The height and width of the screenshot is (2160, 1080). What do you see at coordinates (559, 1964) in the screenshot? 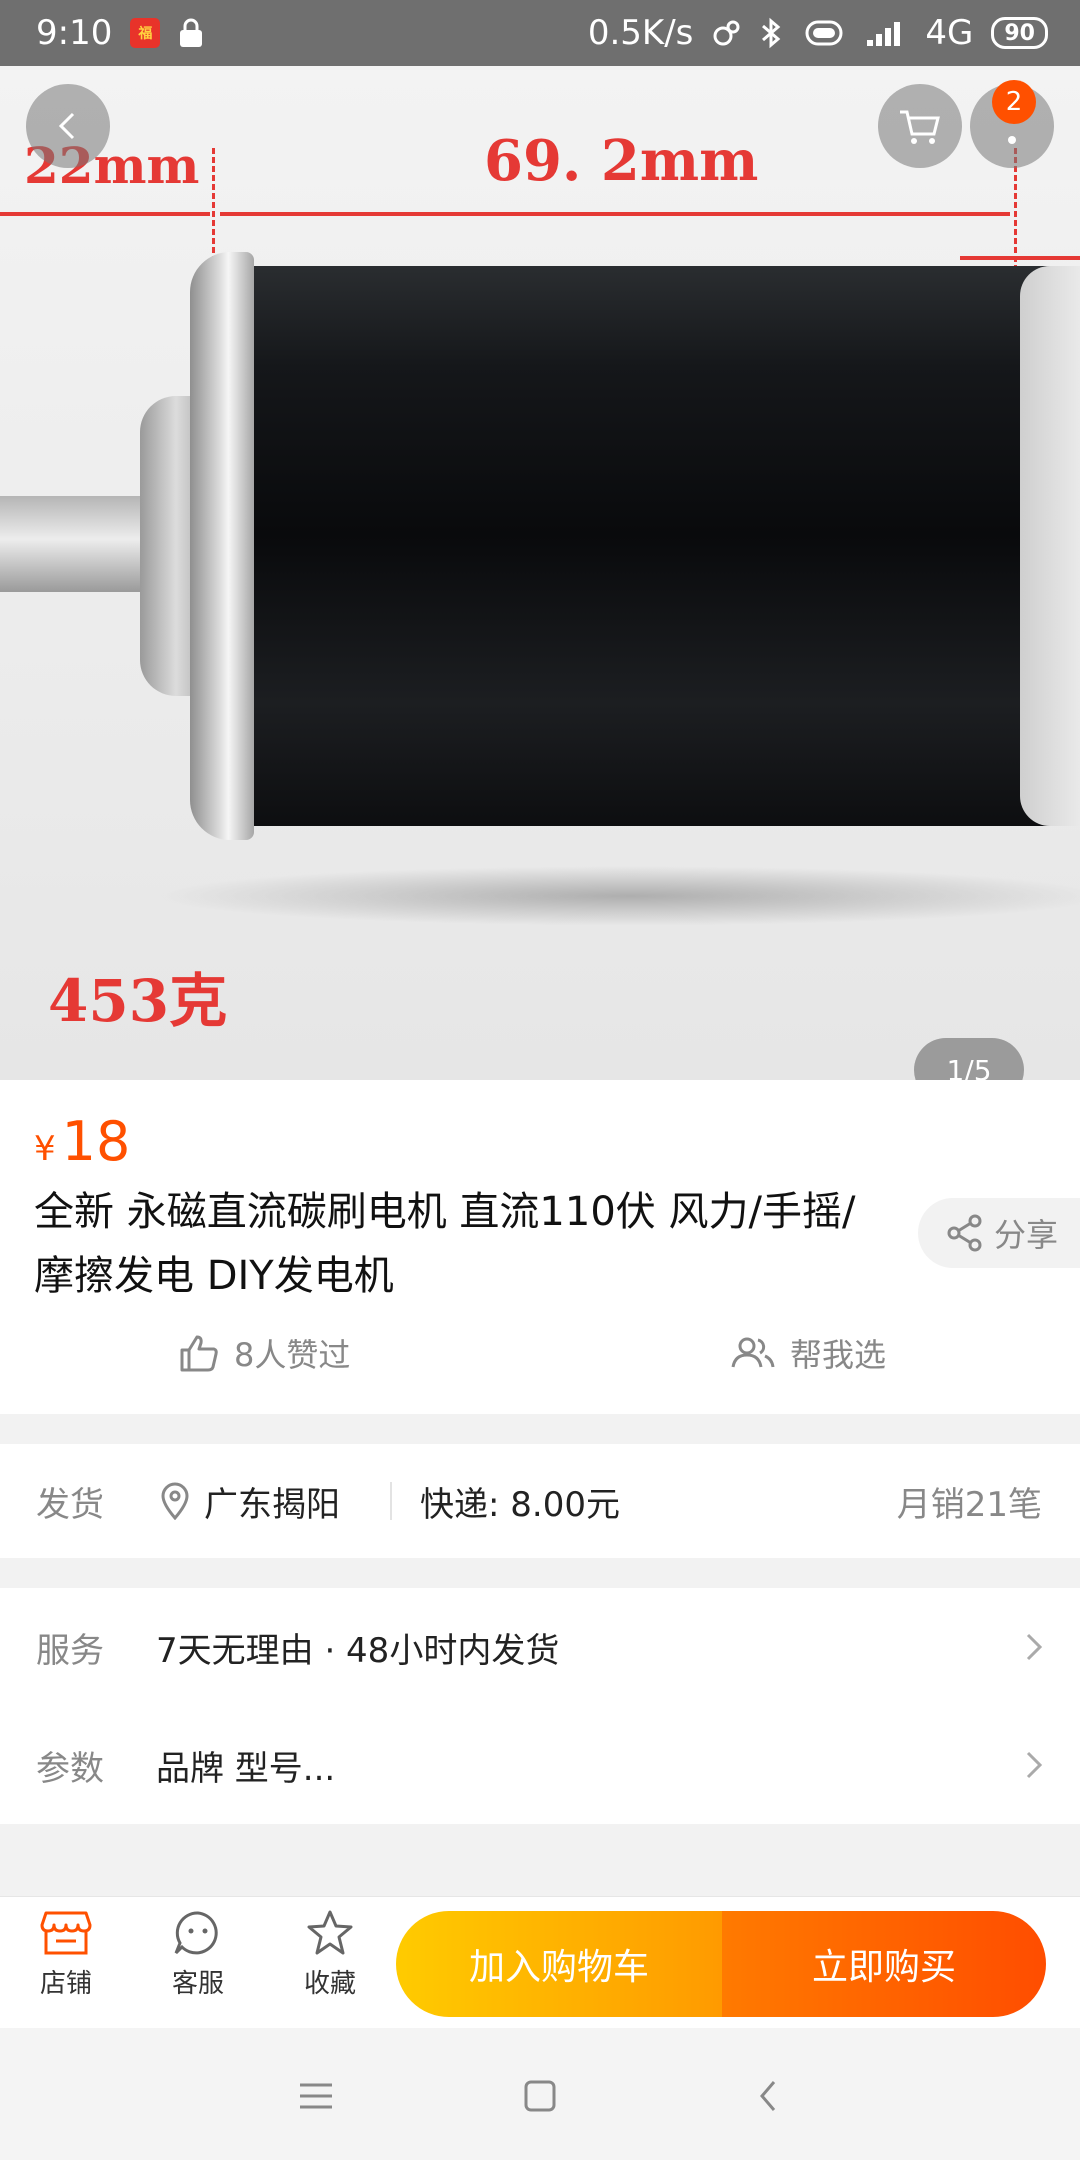
I see `add-to-cart-button: 加入购物车` at bounding box center [559, 1964].